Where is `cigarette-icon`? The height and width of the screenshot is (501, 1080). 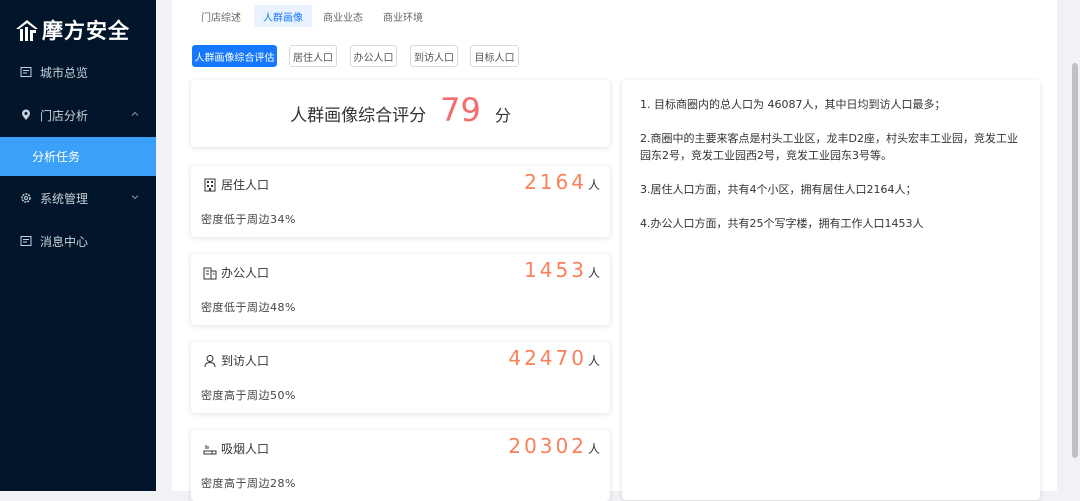
cigarette-icon is located at coordinates (210, 449).